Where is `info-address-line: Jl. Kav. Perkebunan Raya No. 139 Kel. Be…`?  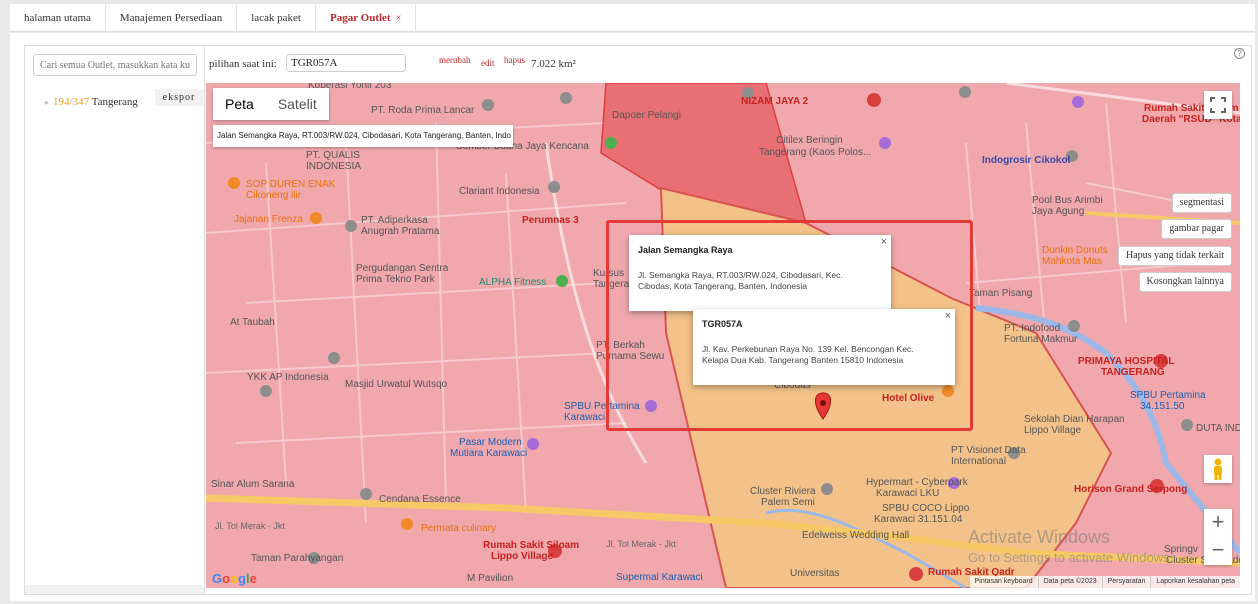
info-address-line: Jl. Kav. Perkebunan Raya No. 139 Kel. Be… is located at coordinates (808, 349).